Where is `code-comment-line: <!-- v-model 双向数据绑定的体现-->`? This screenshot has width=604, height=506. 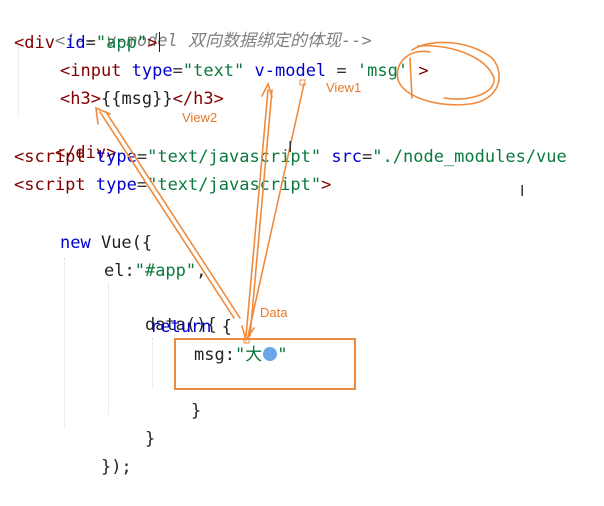
code-comment-line: <!-- v-model 双向数据绑定的体现--> is located at coordinates (193, 26).